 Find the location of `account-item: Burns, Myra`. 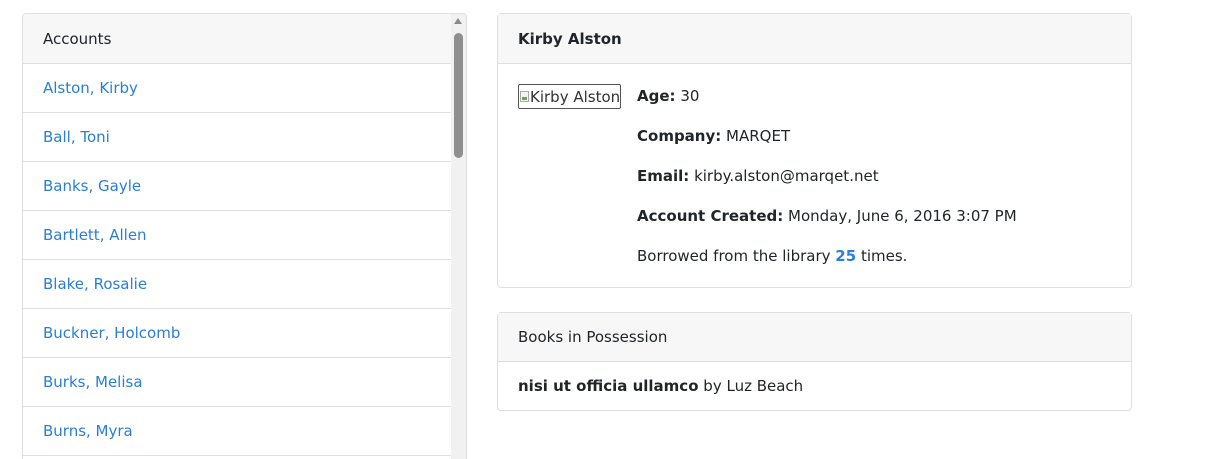

account-item: Burns, Myra is located at coordinates (237, 431).